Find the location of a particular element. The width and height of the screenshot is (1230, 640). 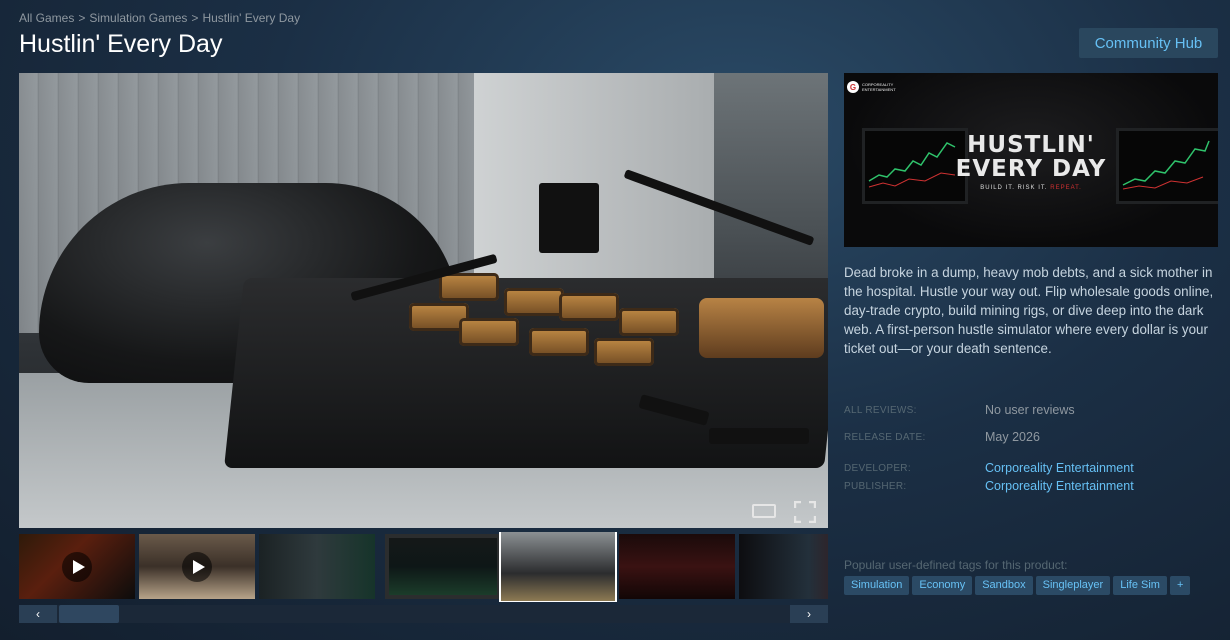

pistol is located at coordinates (759, 436).